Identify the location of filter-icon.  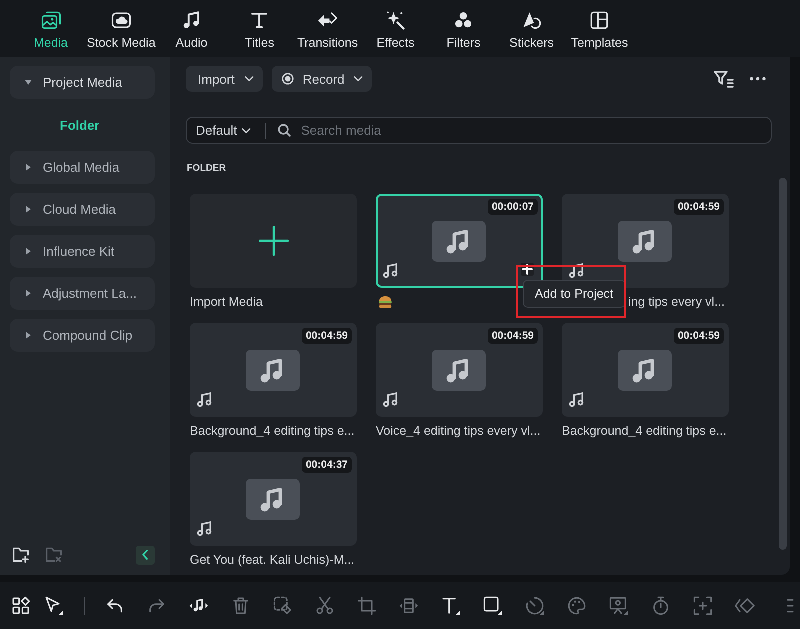
(724, 79).